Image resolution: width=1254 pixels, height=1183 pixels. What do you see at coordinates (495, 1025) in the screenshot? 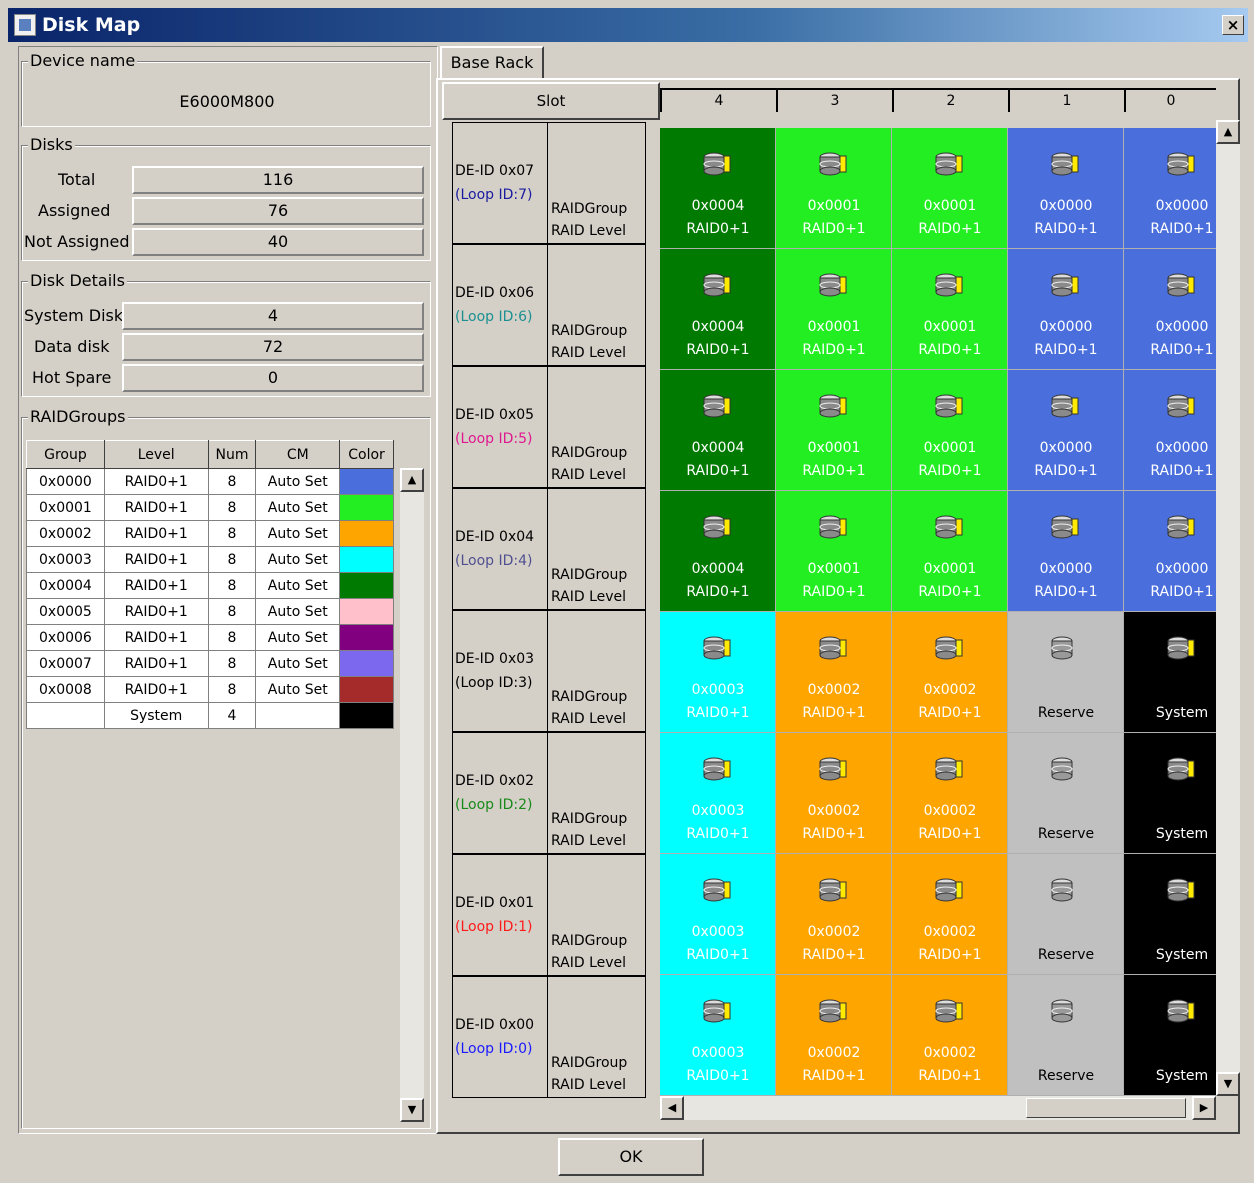
I see `de-id-label: DE-ID 0x00` at bounding box center [495, 1025].